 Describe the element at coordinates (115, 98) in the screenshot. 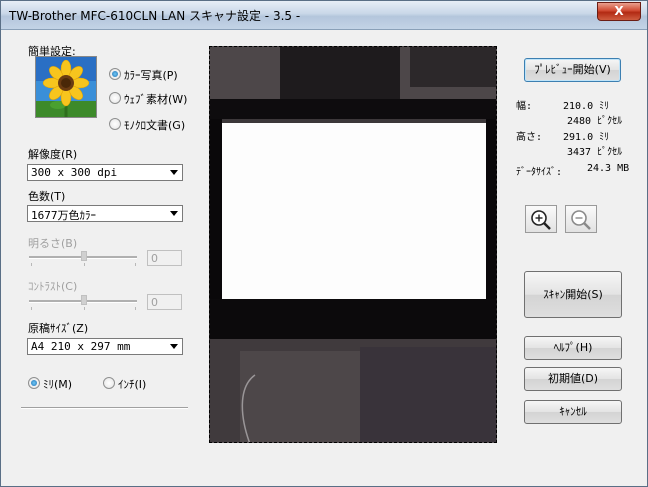

I see `mode-web-radio` at that location.